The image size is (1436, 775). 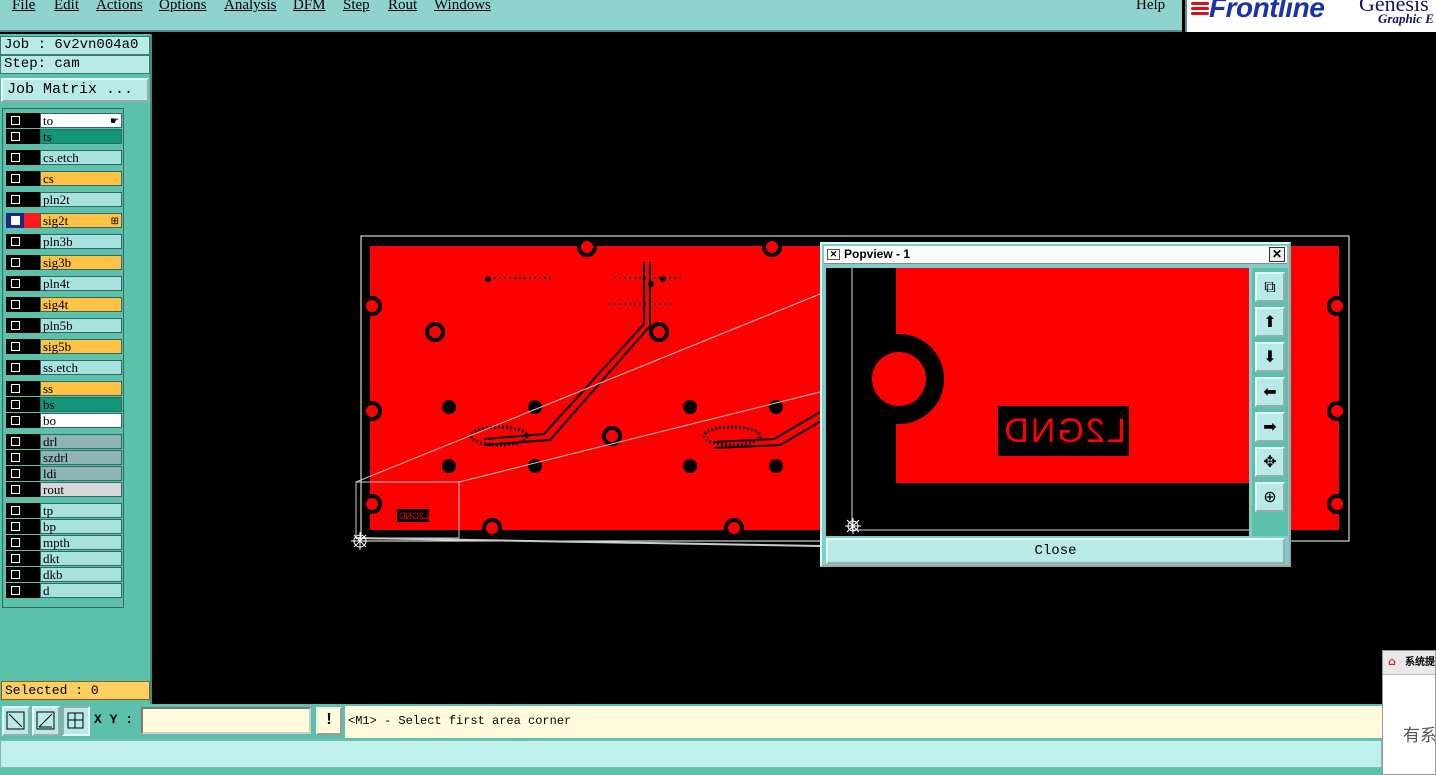 I want to click on close-button: Close, so click(x=1055, y=551).